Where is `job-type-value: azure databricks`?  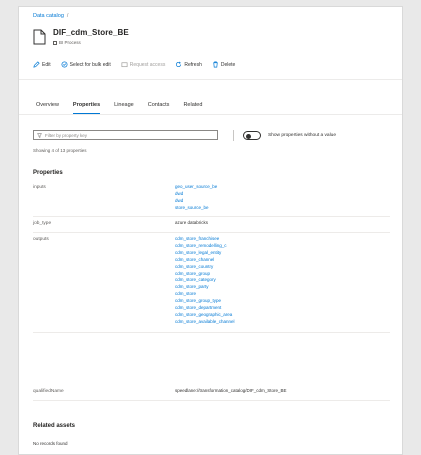
job-type-value: azure databricks is located at coordinates (191, 223).